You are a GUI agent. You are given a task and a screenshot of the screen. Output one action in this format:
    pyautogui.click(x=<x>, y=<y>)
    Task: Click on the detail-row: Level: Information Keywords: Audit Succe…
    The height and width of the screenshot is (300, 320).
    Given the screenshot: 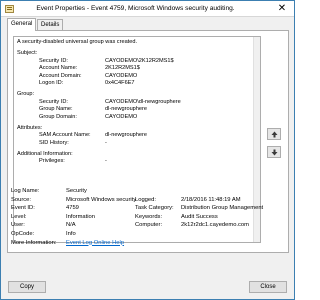 What is the action you would take?
    pyautogui.click(x=151, y=217)
    